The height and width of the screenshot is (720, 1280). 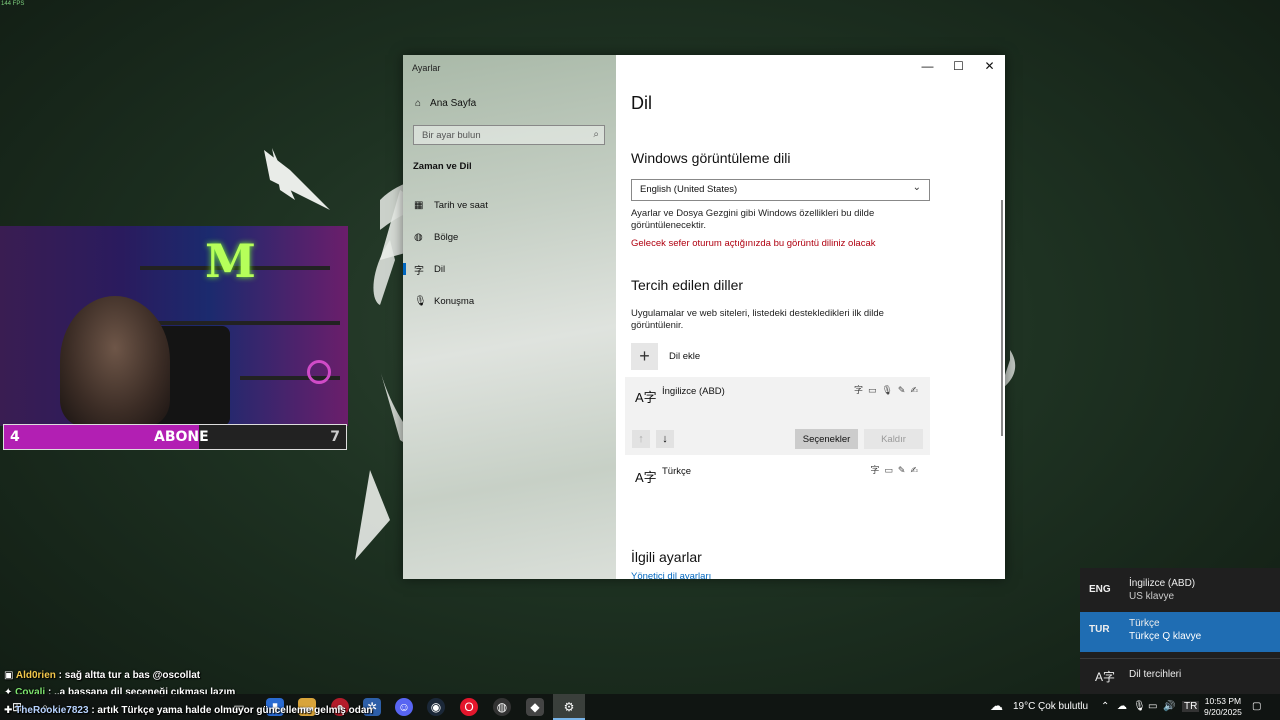 What do you see at coordinates (1169, 706) in the screenshot?
I see `volume-icon: 🔊` at bounding box center [1169, 706].